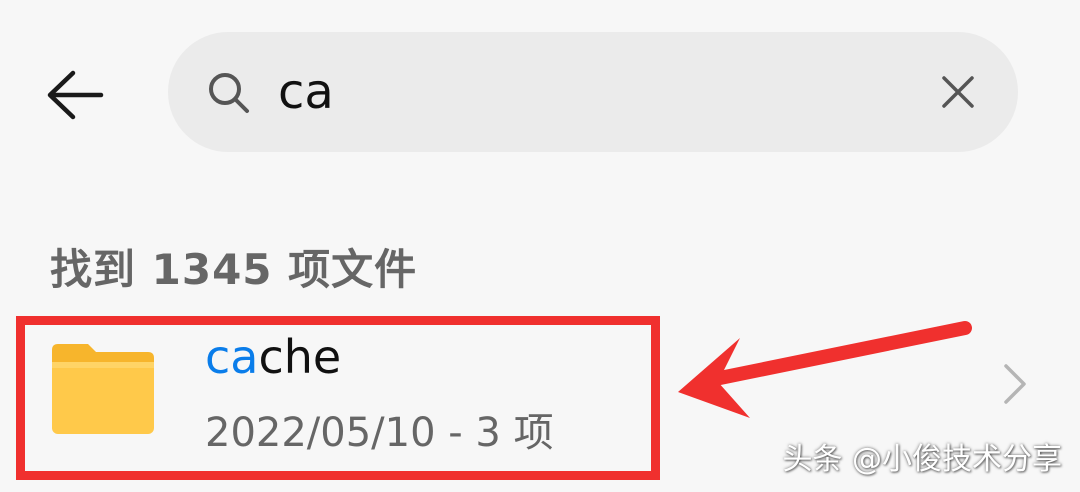 The height and width of the screenshot is (492, 1080). I want to click on item-meta: 2022/05/10 - 3 项, so click(379, 433).